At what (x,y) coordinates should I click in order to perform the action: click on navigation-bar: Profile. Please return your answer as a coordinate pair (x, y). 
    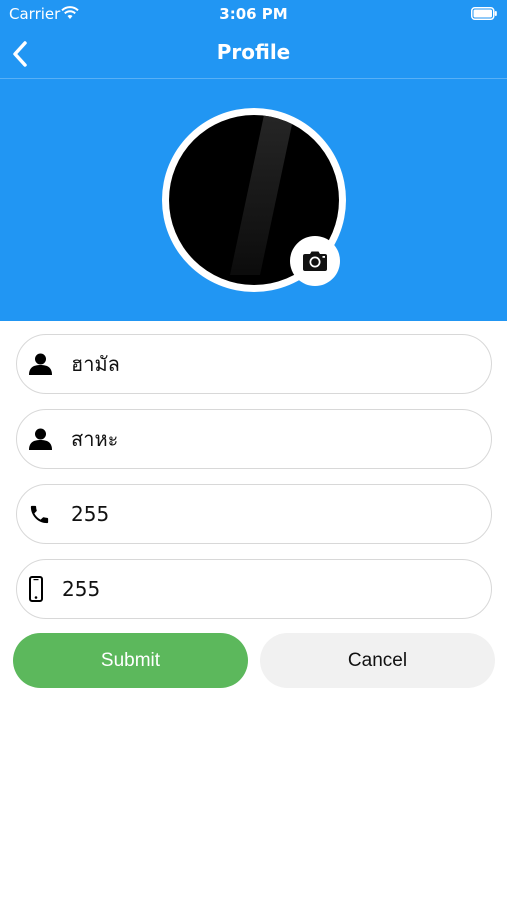
    Looking at the image, I should click on (253, 54).